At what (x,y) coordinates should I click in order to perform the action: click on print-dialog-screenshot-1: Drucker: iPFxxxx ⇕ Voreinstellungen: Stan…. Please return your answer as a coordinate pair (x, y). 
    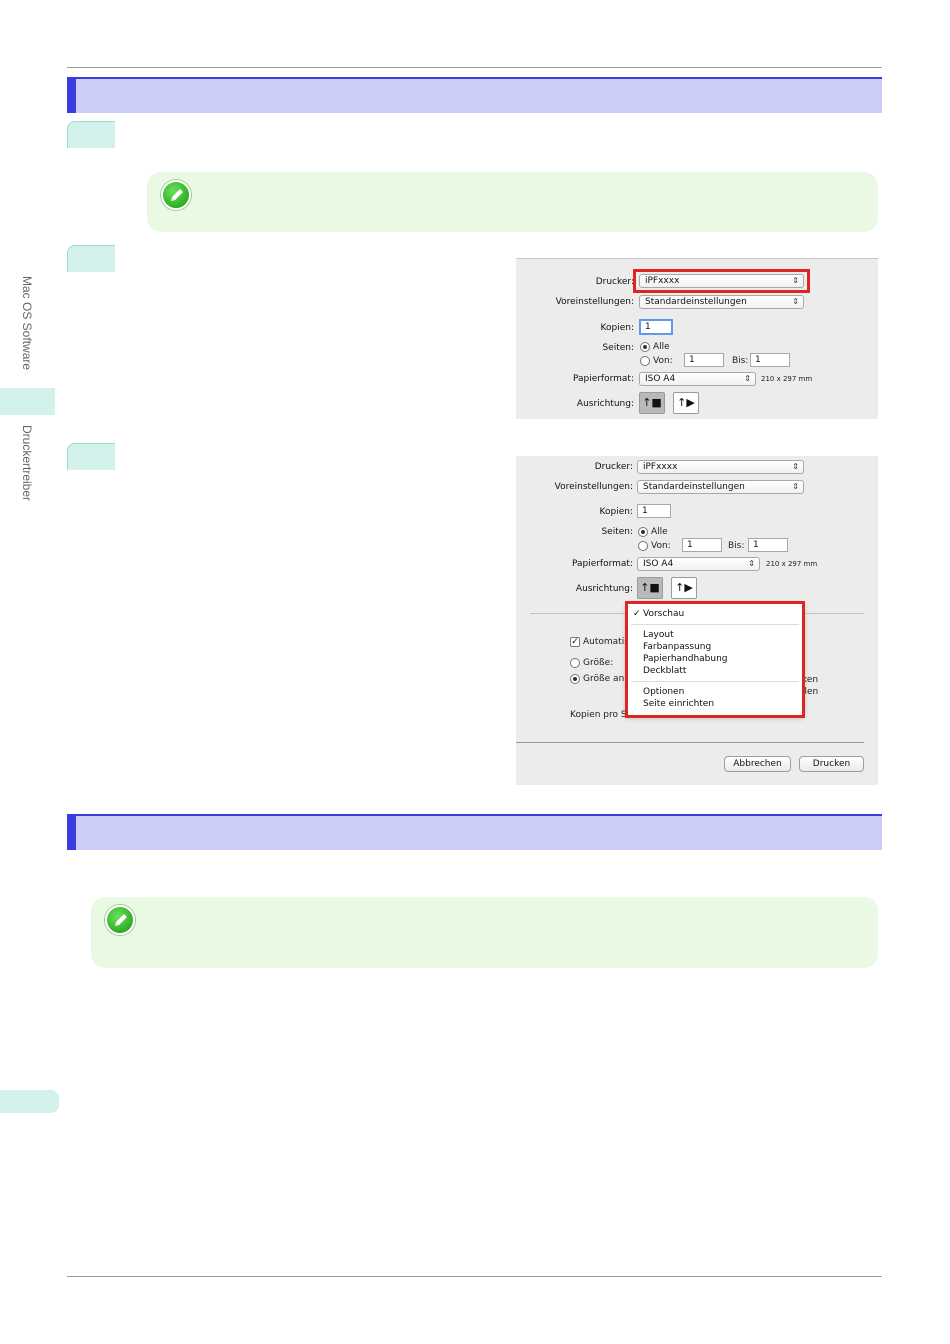
    Looking at the image, I should click on (697, 338).